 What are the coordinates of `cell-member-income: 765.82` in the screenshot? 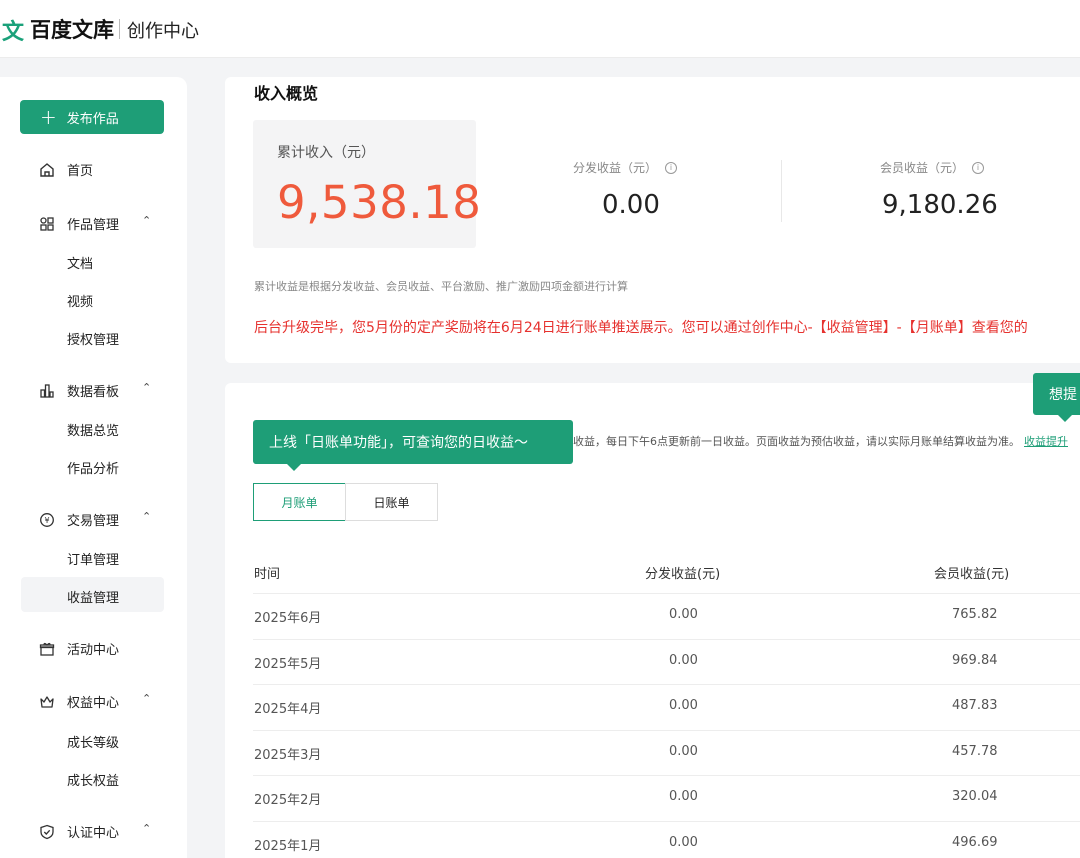 It's located at (975, 614).